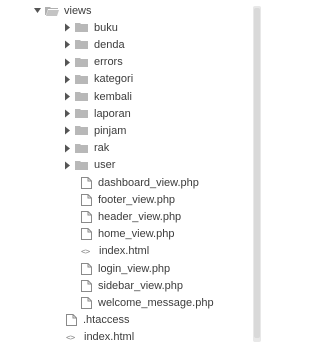 The height and width of the screenshot is (347, 320). What do you see at coordinates (156, 302) in the screenshot?
I see `tree-item-label: welcome_message.php` at bounding box center [156, 302].